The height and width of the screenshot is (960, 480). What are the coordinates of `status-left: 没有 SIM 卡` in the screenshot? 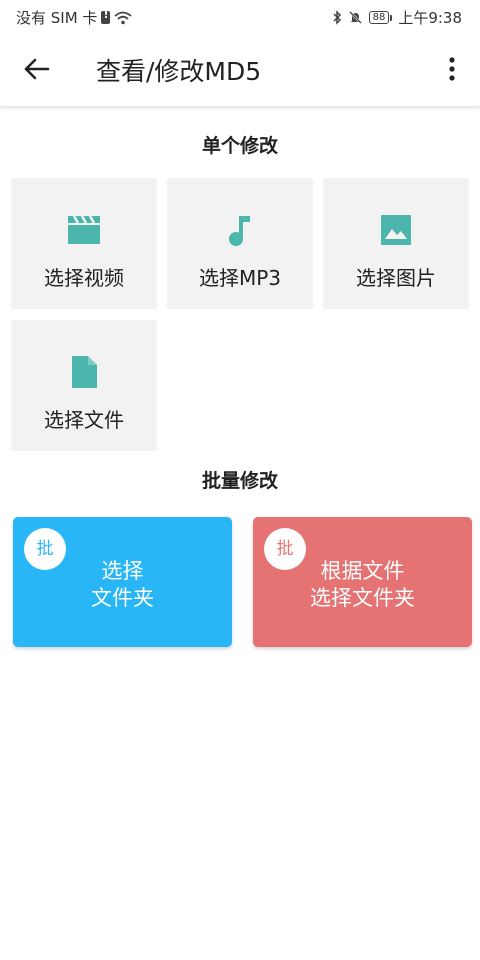 It's located at (74, 17).